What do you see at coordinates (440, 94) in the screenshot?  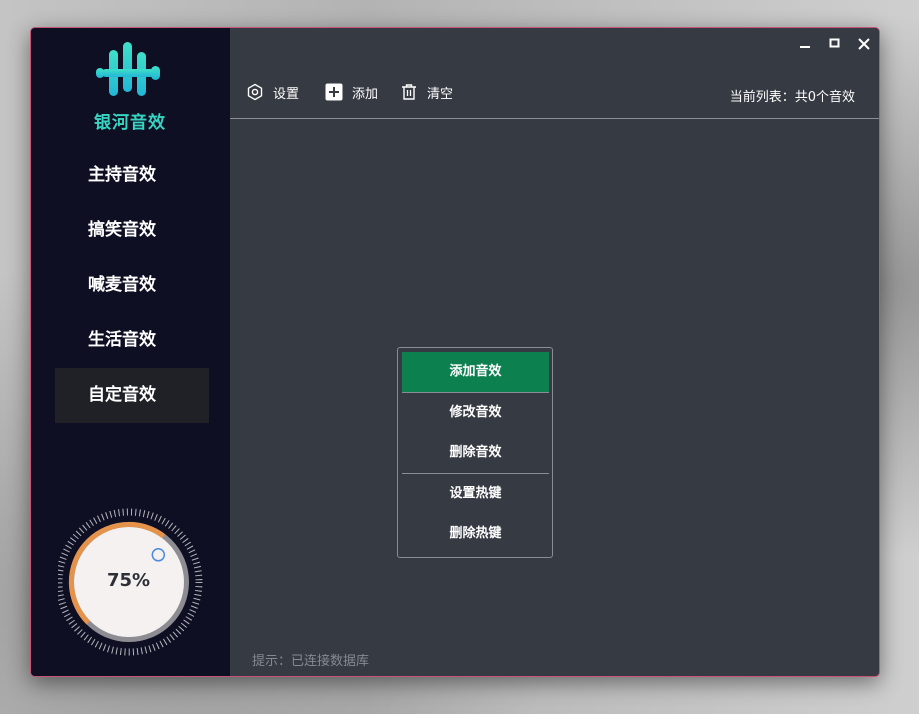 I see `clear-label: 清空` at bounding box center [440, 94].